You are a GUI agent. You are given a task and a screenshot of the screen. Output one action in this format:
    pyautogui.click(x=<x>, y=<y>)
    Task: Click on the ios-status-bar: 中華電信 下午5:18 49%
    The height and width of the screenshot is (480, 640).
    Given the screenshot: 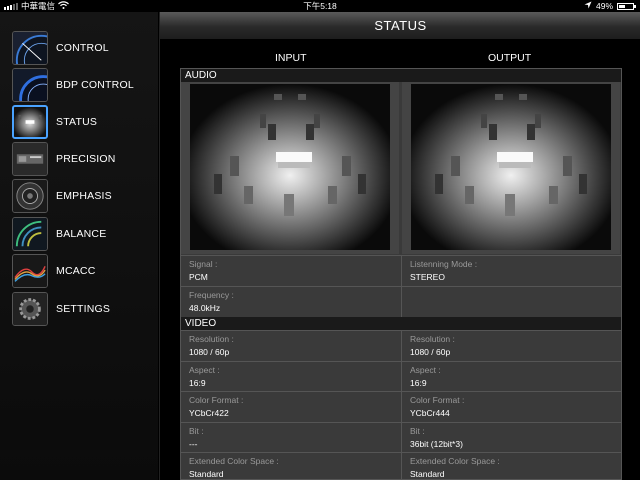 What is the action you would take?
    pyautogui.click(x=320, y=6)
    